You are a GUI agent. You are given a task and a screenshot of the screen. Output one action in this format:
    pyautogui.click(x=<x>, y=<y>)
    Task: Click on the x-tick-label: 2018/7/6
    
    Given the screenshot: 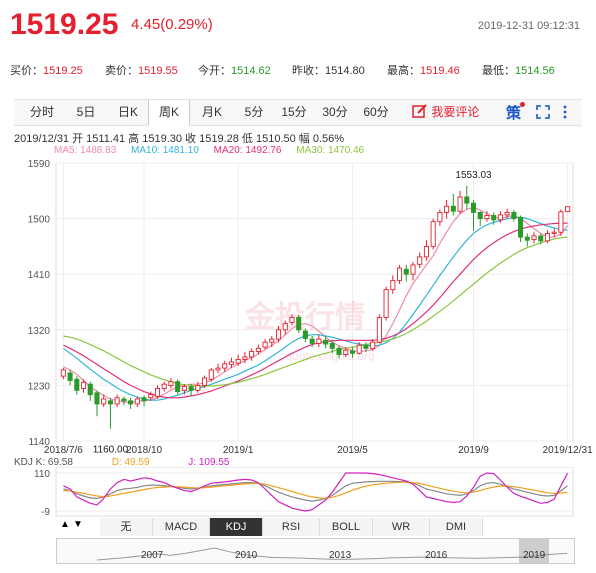 What is the action you would take?
    pyautogui.click(x=63, y=450)
    